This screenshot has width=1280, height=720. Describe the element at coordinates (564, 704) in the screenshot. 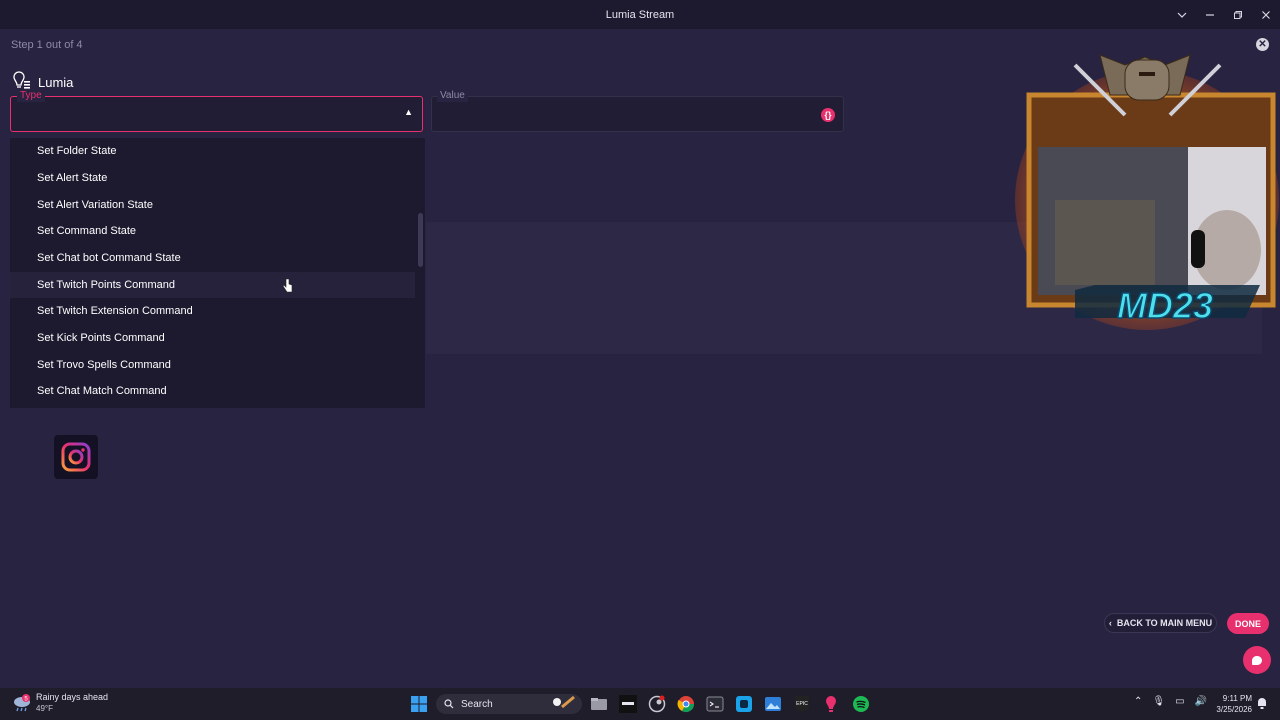

I see `baseball-icon` at that location.